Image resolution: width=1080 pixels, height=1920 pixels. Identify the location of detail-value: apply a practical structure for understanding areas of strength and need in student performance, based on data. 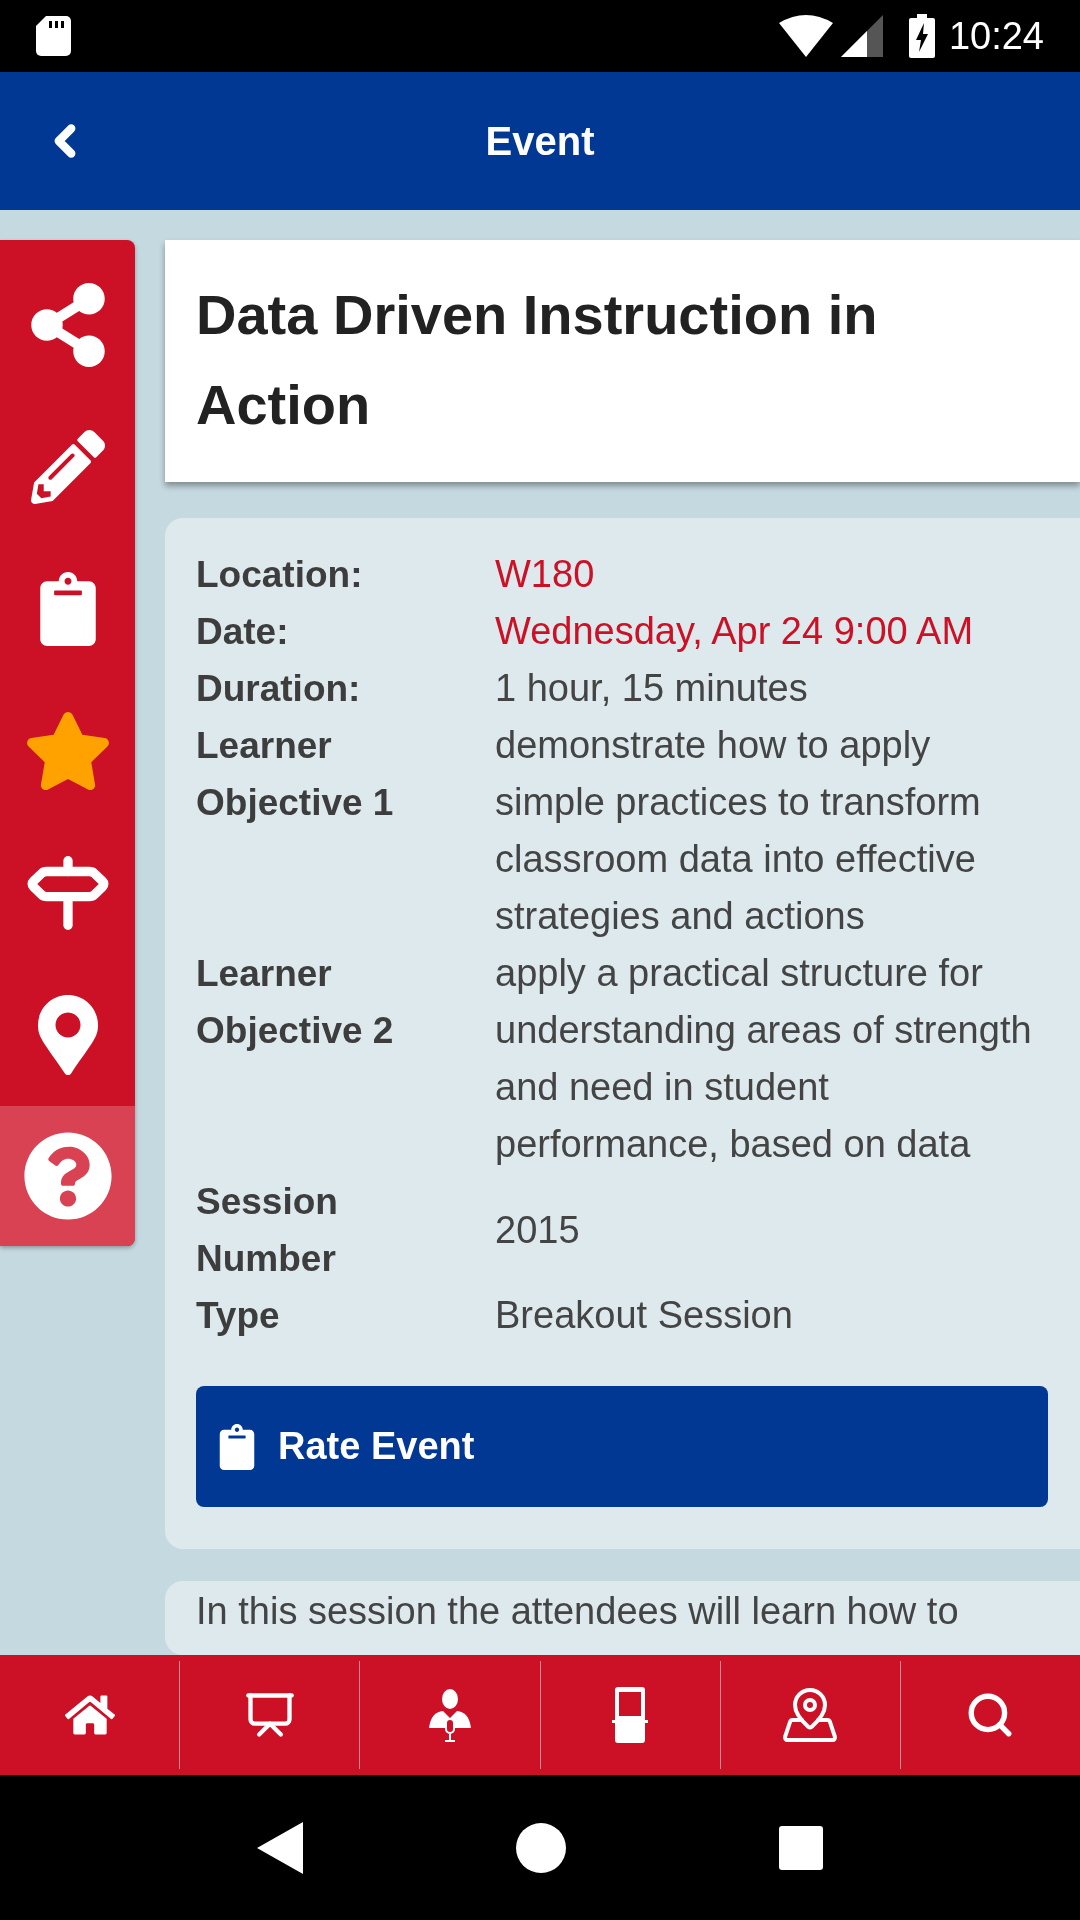
(764, 1059).